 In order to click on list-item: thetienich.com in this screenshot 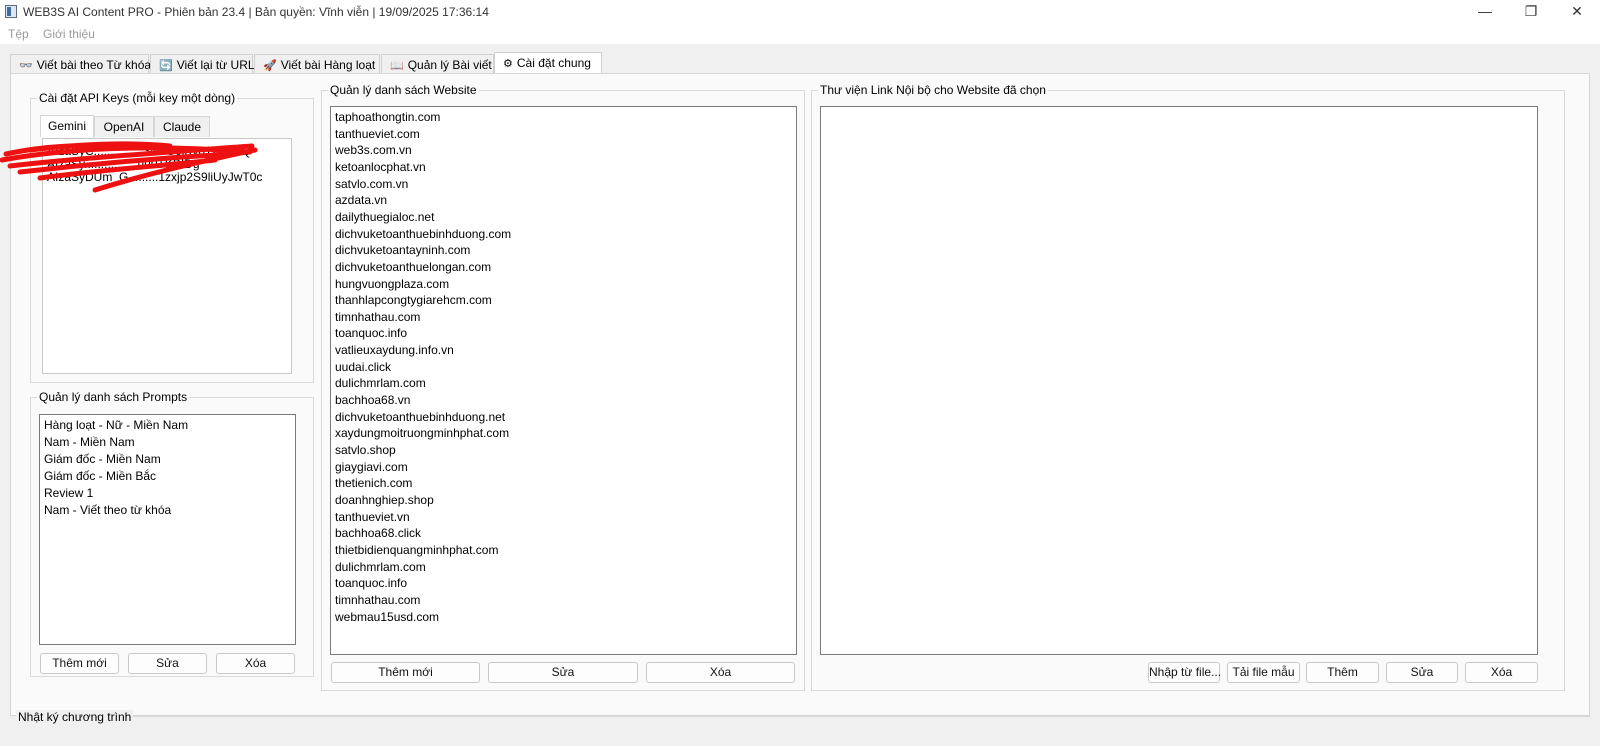, I will do `click(373, 483)`.